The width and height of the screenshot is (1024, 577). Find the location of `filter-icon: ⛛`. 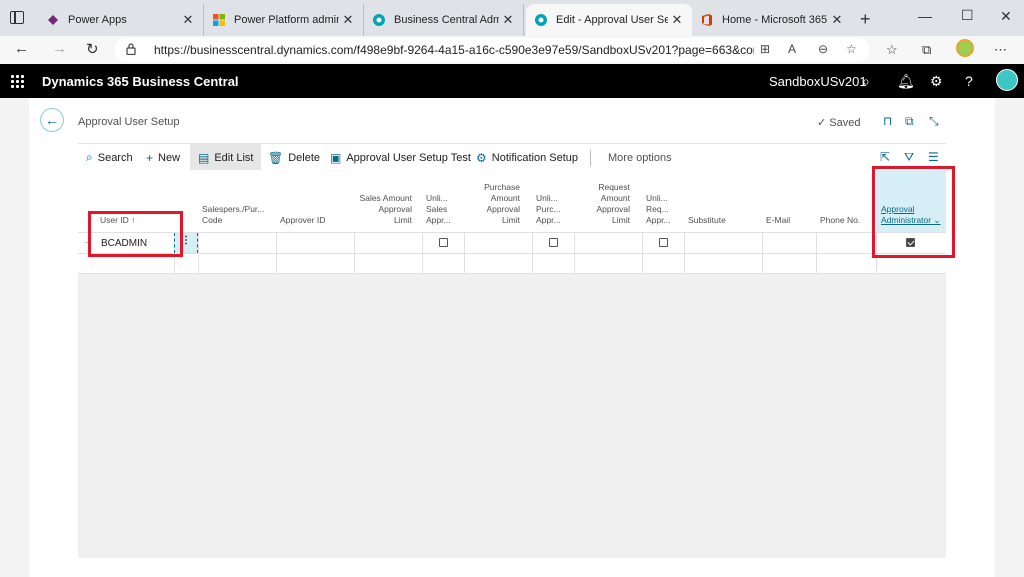

filter-icon: ⛛ is located at coordinates (909, 157).